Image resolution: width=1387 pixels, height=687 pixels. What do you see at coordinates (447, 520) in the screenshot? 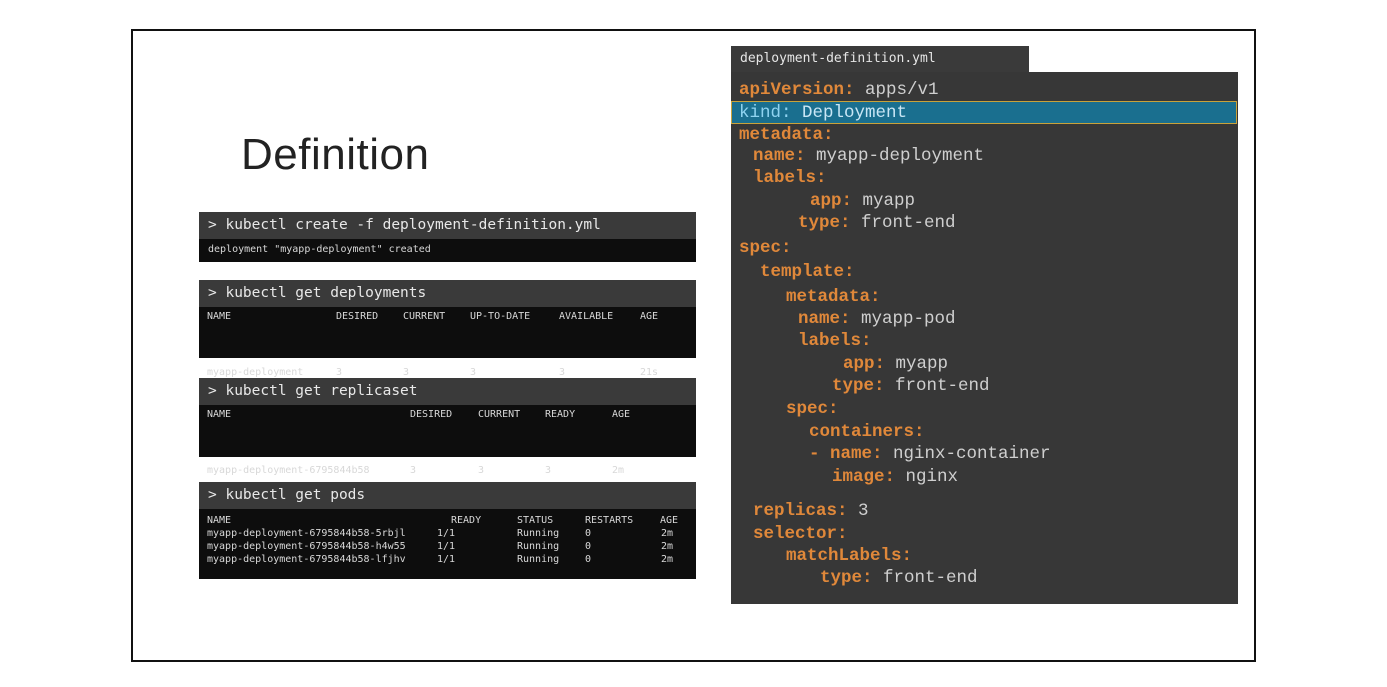
I see `table-header-row: NAME READY STATUS RESTARTS AGE` at bounding box center [447, 520].